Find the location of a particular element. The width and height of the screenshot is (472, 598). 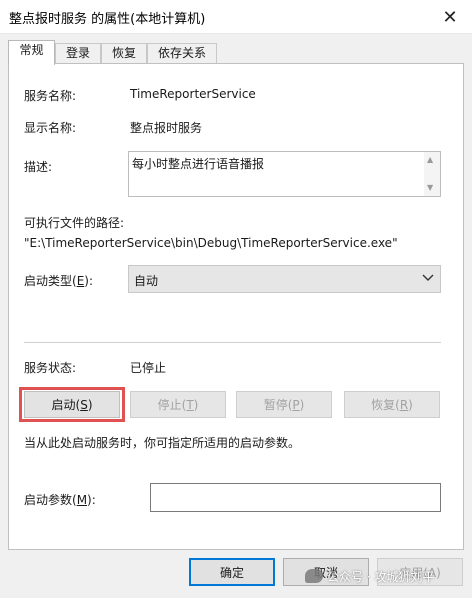

startup-type-label: 启动类型(E): is located at coordinates (59, 281).